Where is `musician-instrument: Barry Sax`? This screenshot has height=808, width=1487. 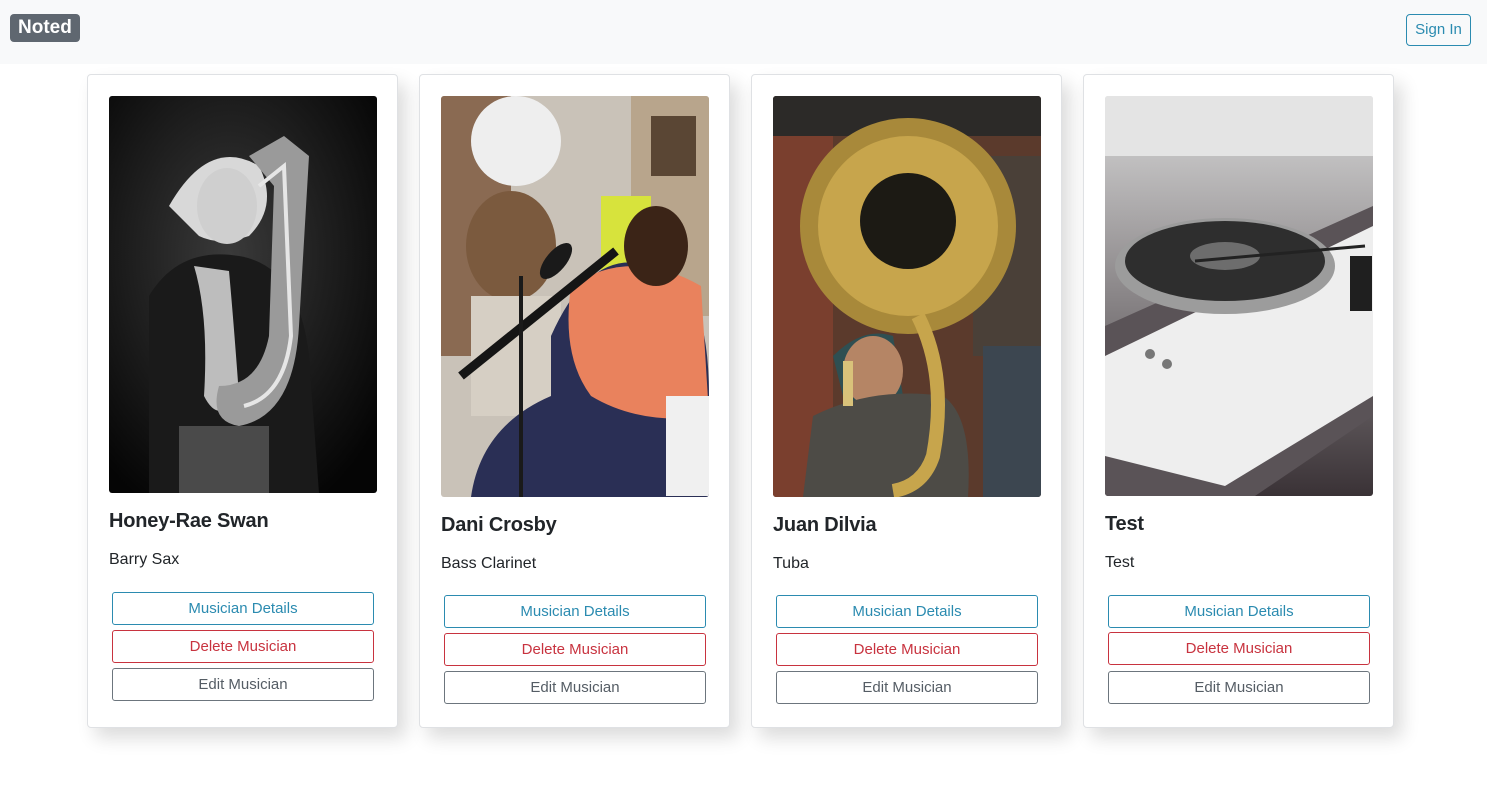 musician-instrument: Barry Sax is located at coordinates (144, 559).